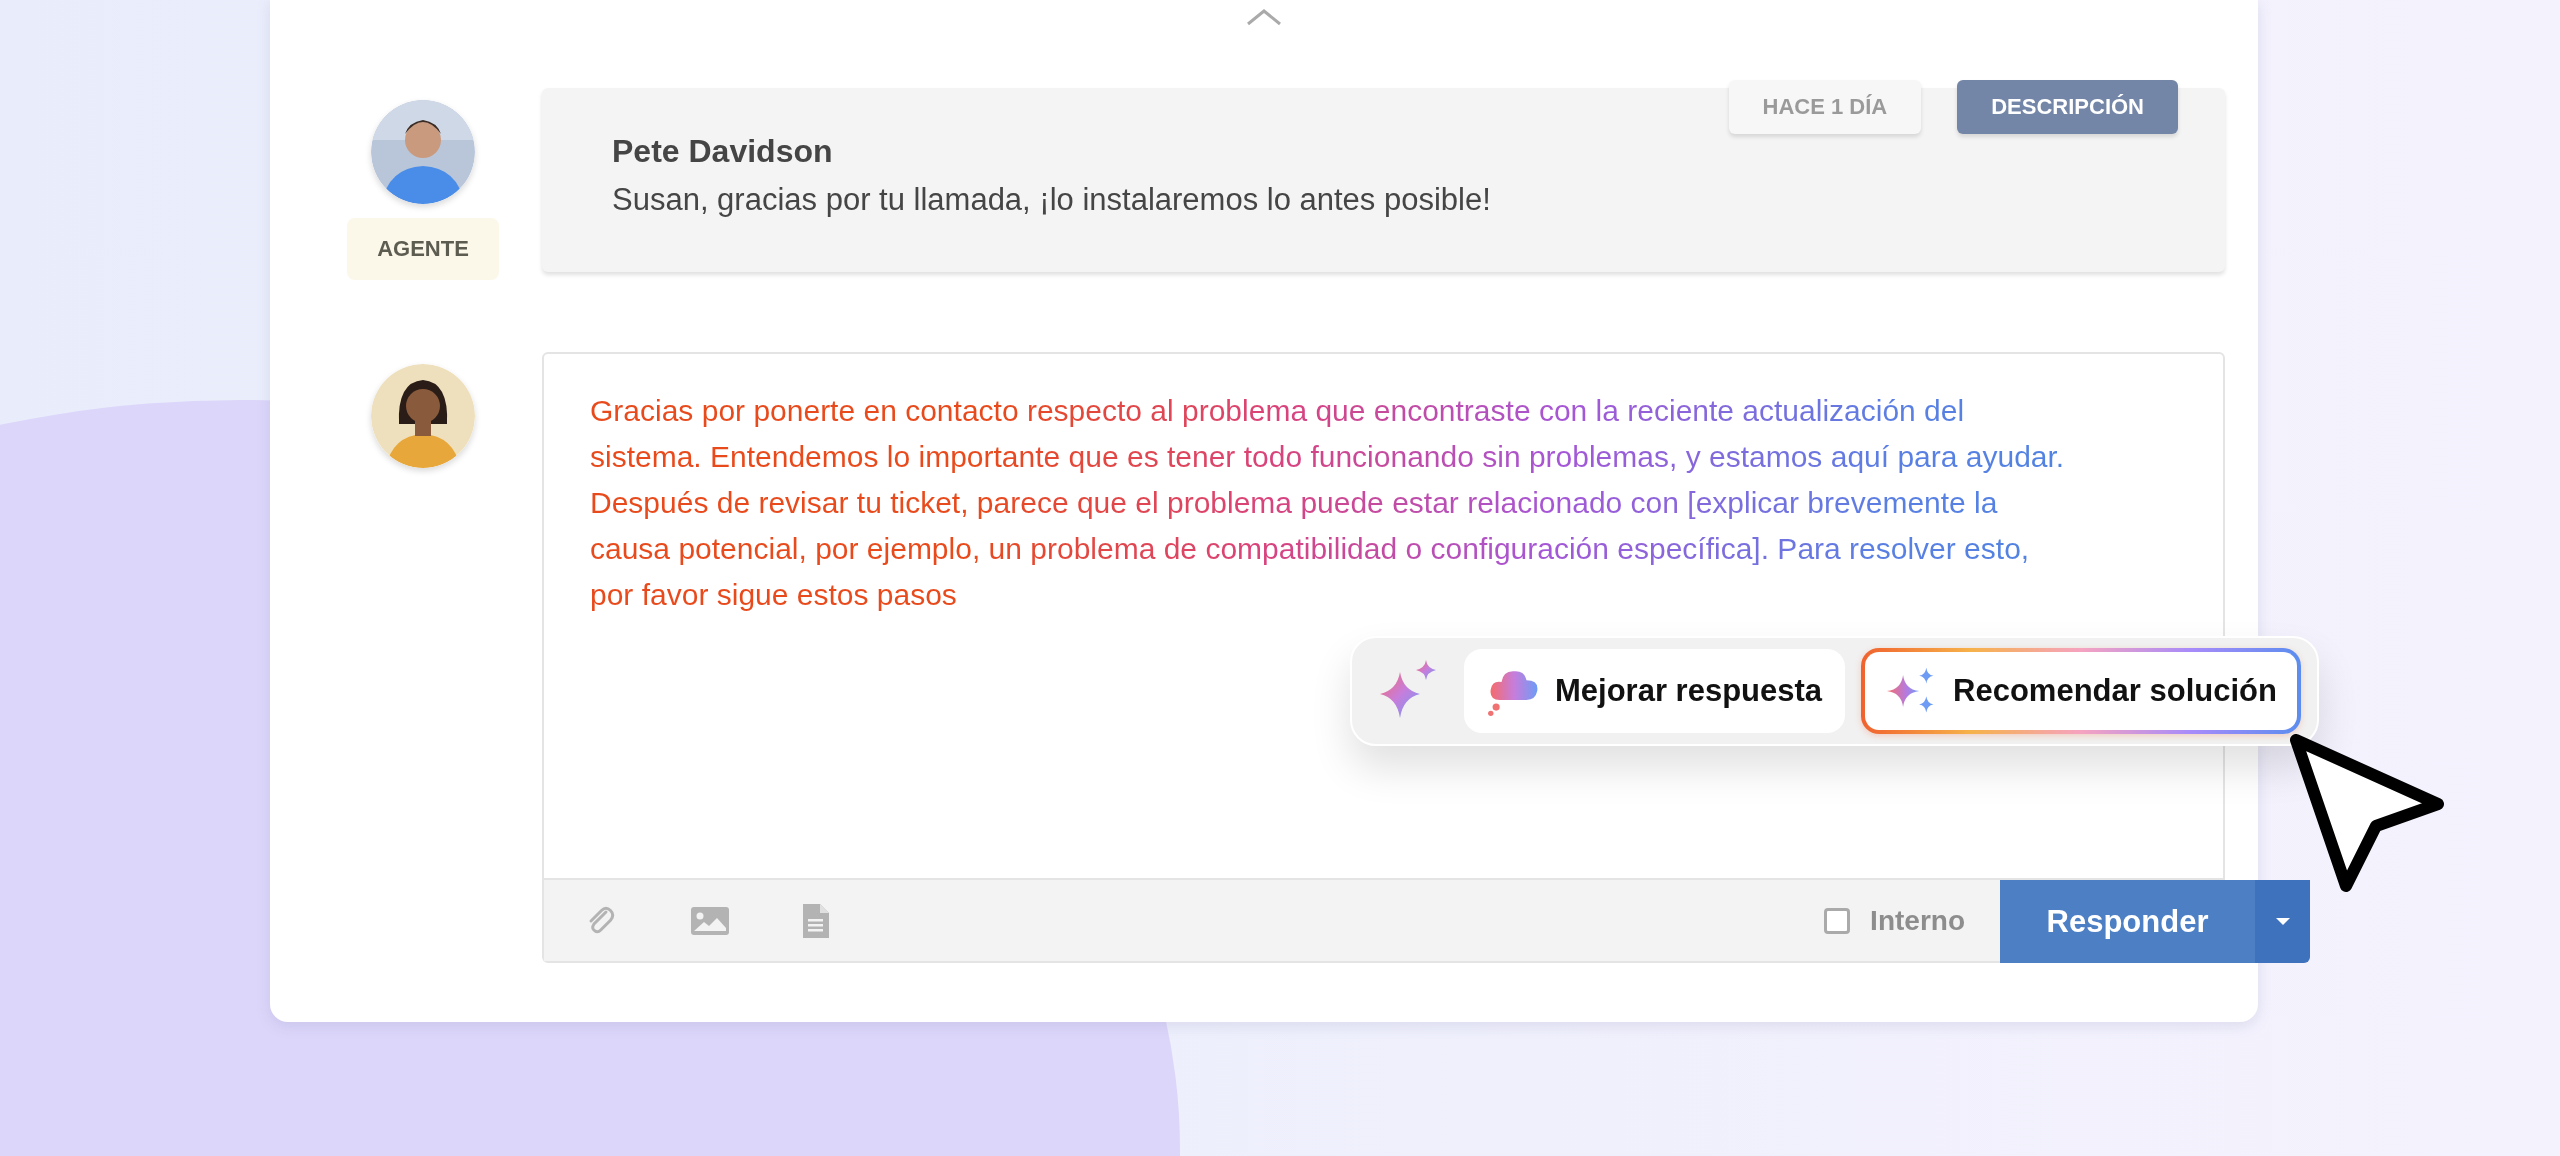 The image size is (2560, 1156). Describe the element at coordinates (423, 249) in the screenshot. I see `role-badge: AGENTE` at that location.